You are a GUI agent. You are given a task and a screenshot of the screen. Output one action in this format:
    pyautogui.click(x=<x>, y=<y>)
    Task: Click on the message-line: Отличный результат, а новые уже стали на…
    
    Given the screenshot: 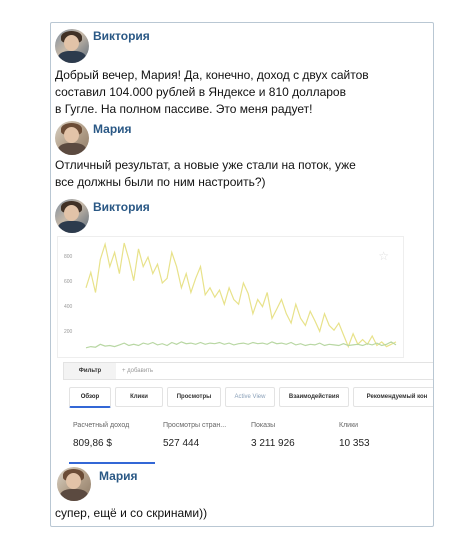 What is the action you would take?
    pyautogui.click(x=205, y=165)
    